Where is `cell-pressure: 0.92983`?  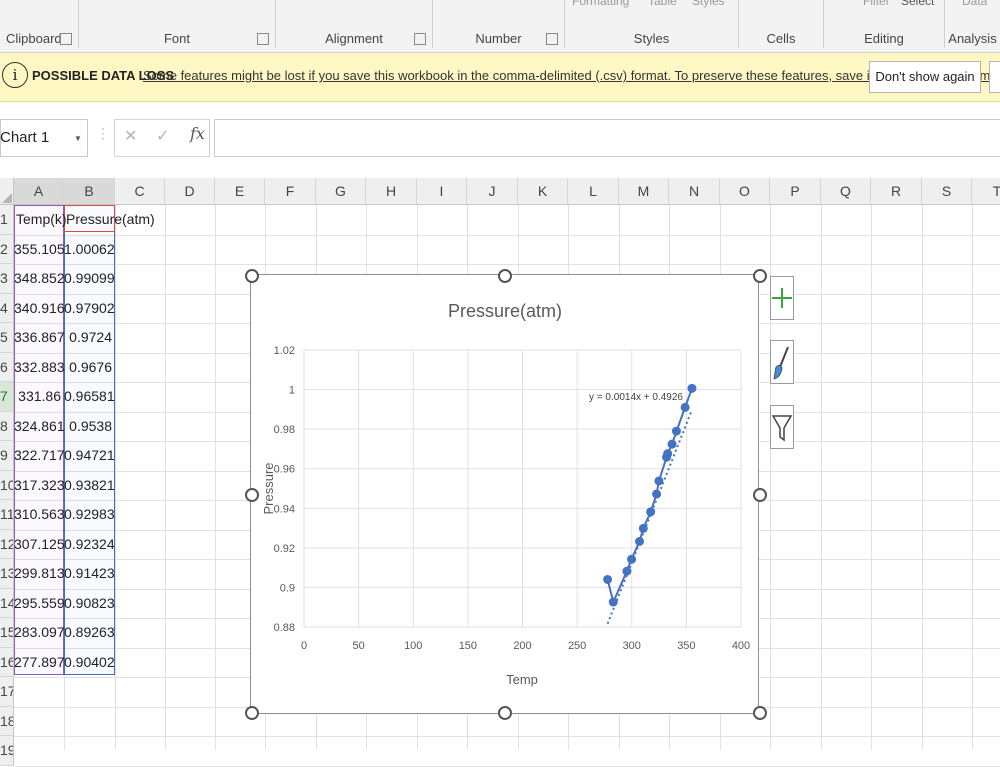
cell-pressure: 0.92983 is located at coordinates (89, 514).